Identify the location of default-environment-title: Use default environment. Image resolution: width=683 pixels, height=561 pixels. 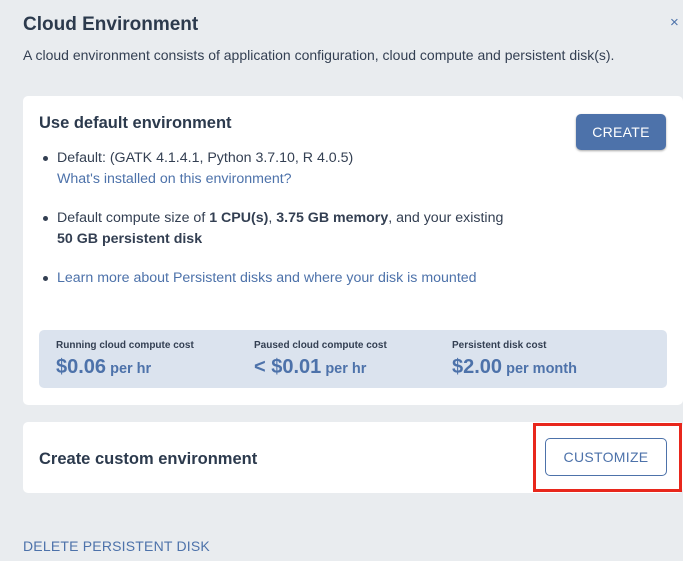
(135, 123).